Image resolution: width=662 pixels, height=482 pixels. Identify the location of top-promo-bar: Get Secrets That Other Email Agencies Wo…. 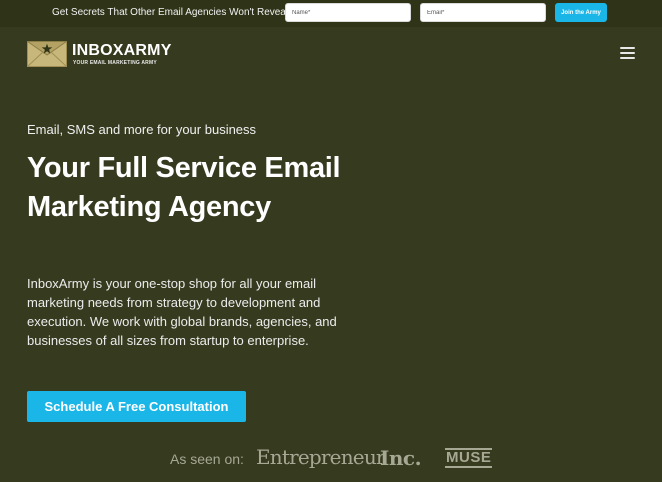
(331, 13).